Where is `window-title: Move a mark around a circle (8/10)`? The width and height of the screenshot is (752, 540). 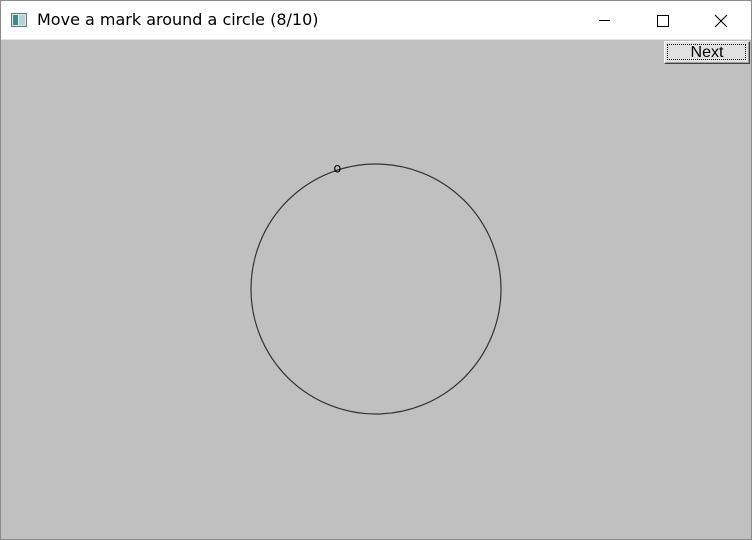
window-title: Move a mark around a circle (8/10) is located at coordinates (178, 19).